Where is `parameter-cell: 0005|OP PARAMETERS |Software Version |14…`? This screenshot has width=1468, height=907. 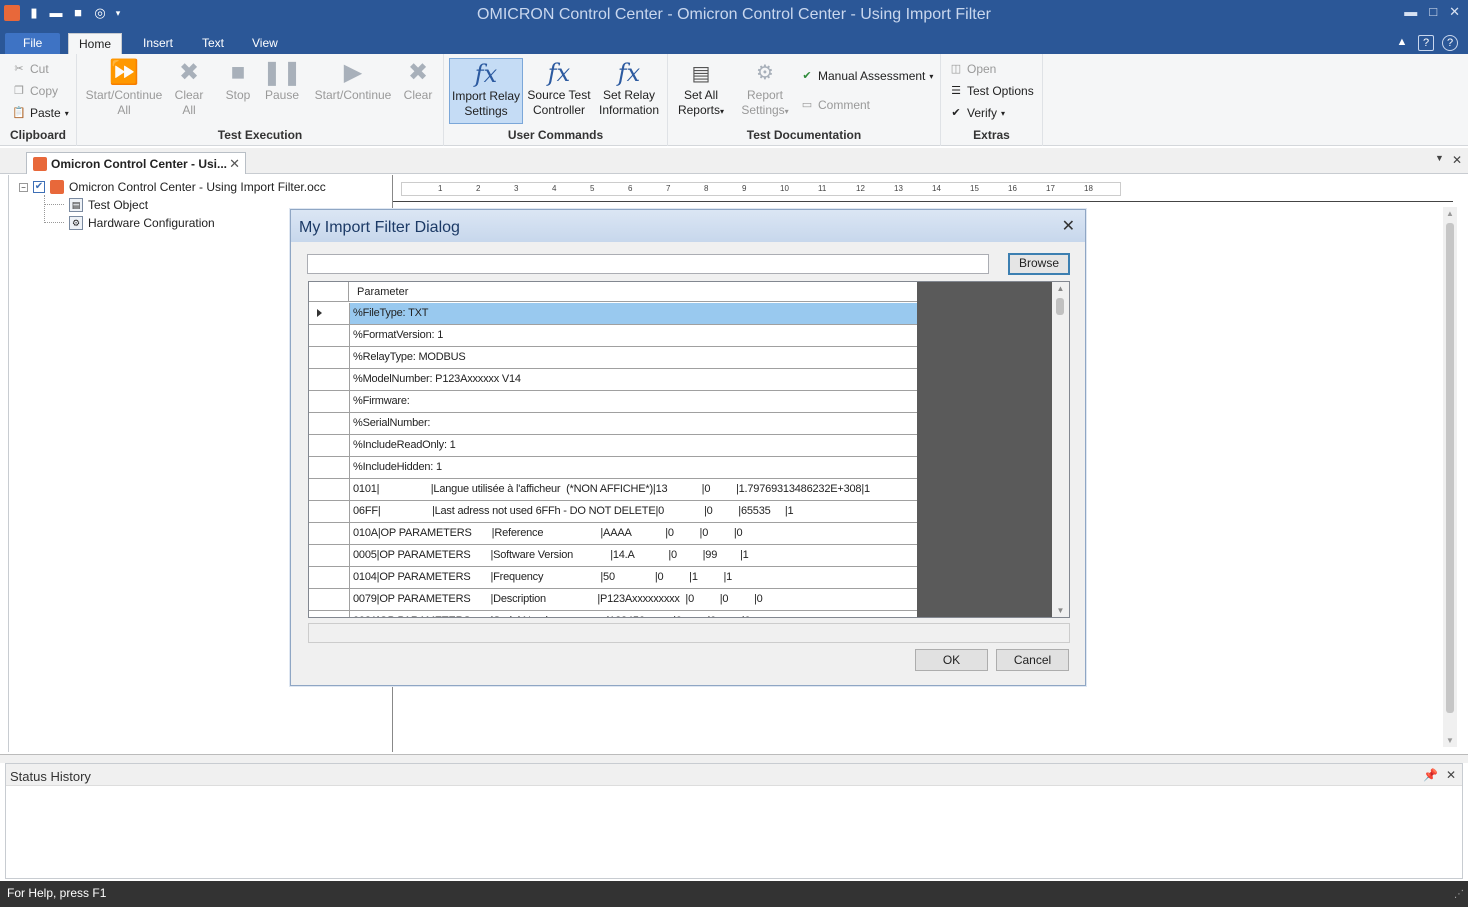 parameter-cell: 0005|OP PARAMETERS |Software Version |14… is located at coordinates (633, 555).